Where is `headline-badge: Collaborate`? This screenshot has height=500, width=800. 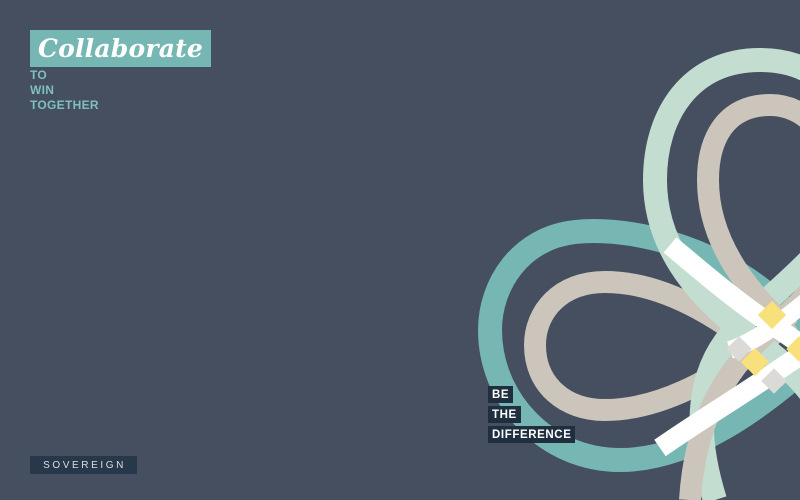
headline-badge: Collaborate is located at coordinates (120, 48).